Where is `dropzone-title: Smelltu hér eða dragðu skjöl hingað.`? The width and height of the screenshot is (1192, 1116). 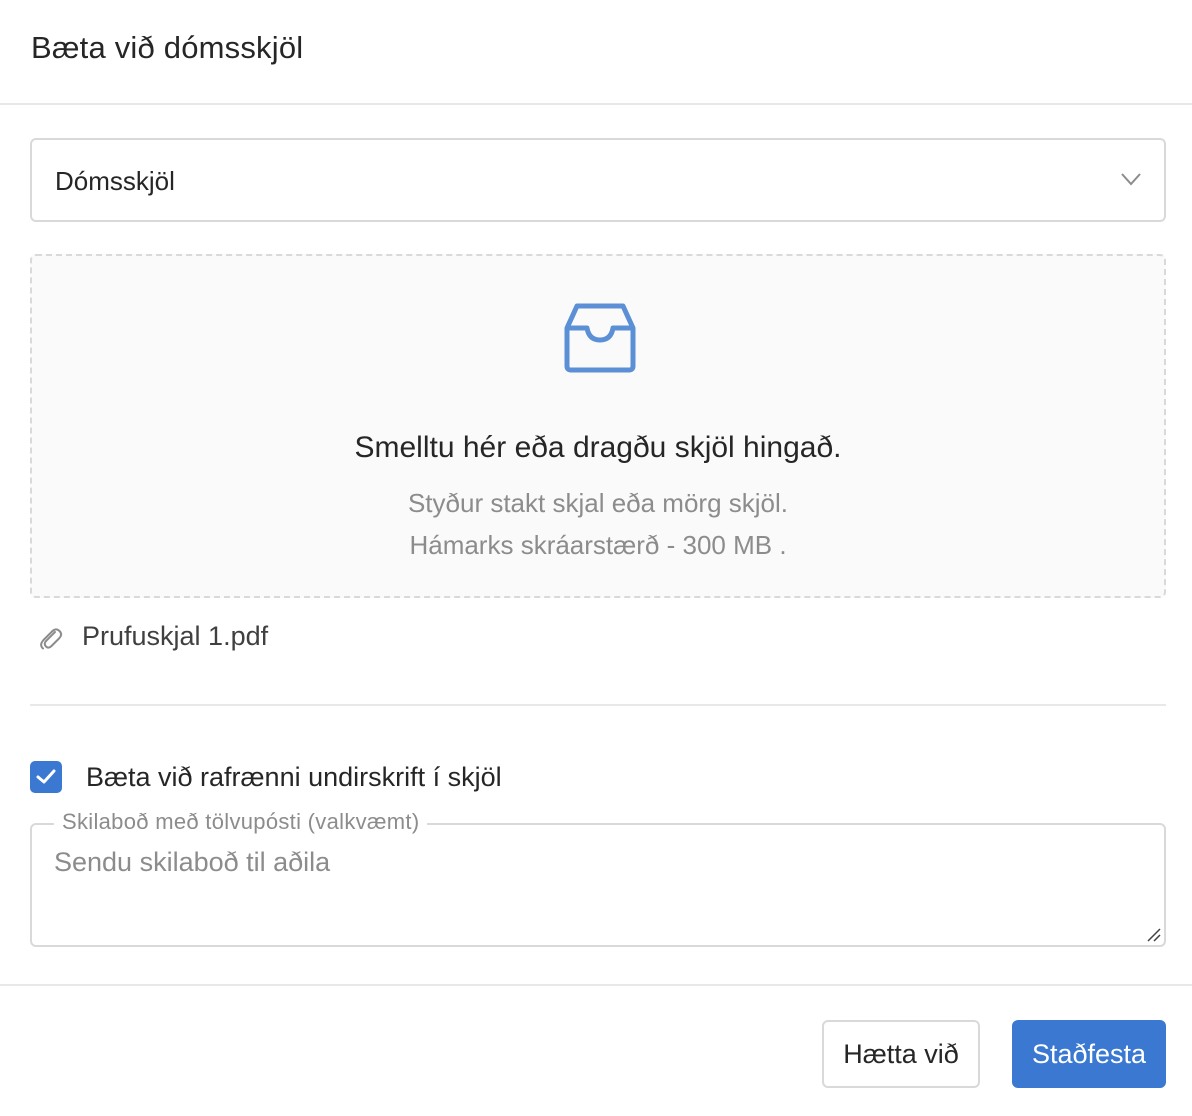
dropzone-title: Smelltu hér eða dragðu skjöl hingað. is located at coordinates (598, 447).